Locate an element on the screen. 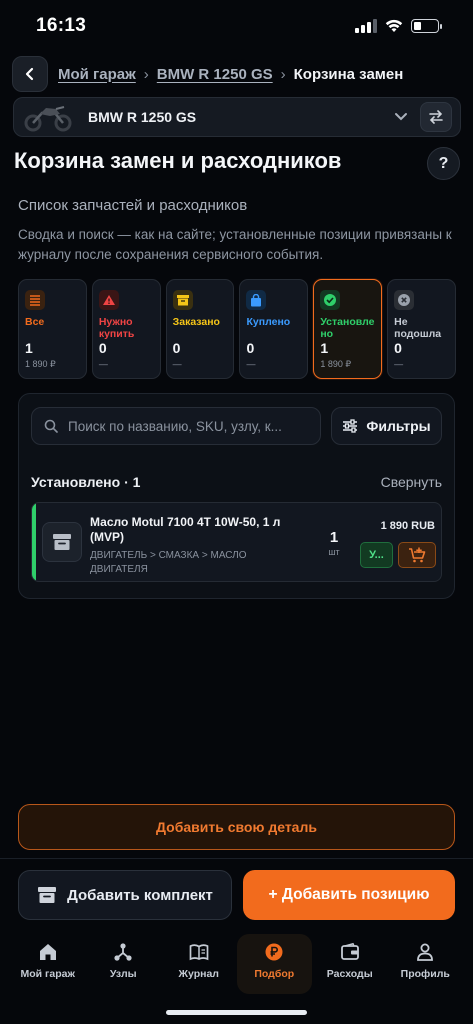  stat-card-need-buy: Нужно купить 0 — is located at coordinates (126, 329).